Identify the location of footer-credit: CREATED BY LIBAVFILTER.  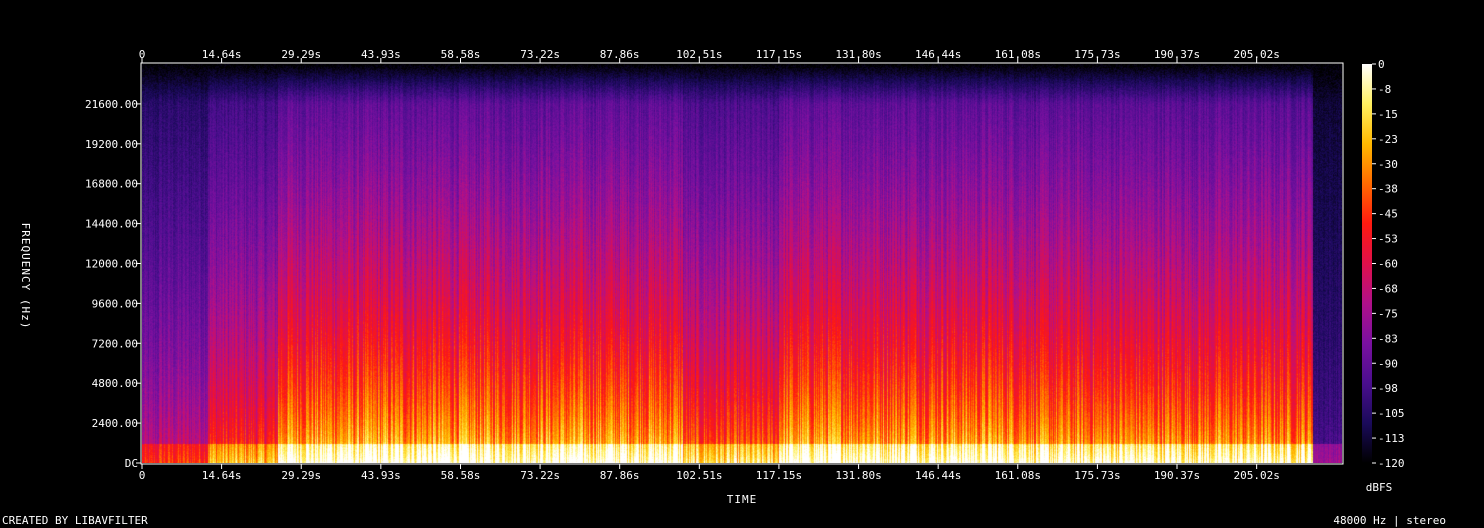
(75, 520).